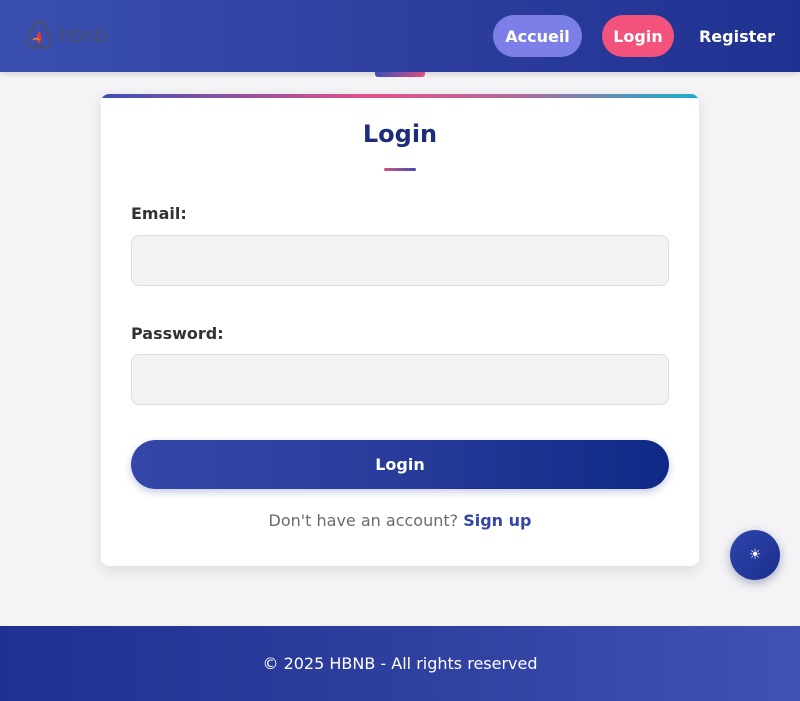 The height and width of the screenshot is (701, 800). Describe the element at coordinates (39, 35) in the screenshot. I see `airbnb-logo-icon` at that location.